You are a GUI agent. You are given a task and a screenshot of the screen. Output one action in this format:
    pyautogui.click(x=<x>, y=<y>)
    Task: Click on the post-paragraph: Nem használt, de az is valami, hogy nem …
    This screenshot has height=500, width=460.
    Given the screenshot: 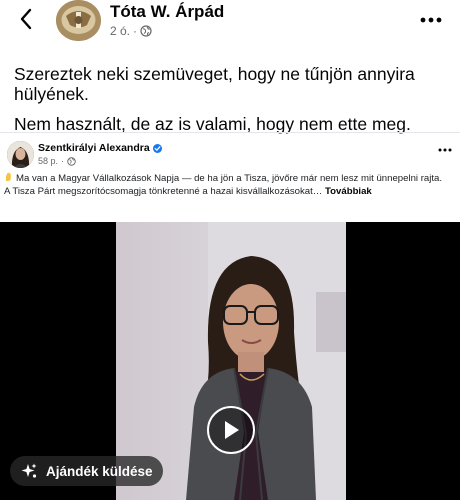 What is the action you would take?
    pyautogui.click(x=212, y=124)
    